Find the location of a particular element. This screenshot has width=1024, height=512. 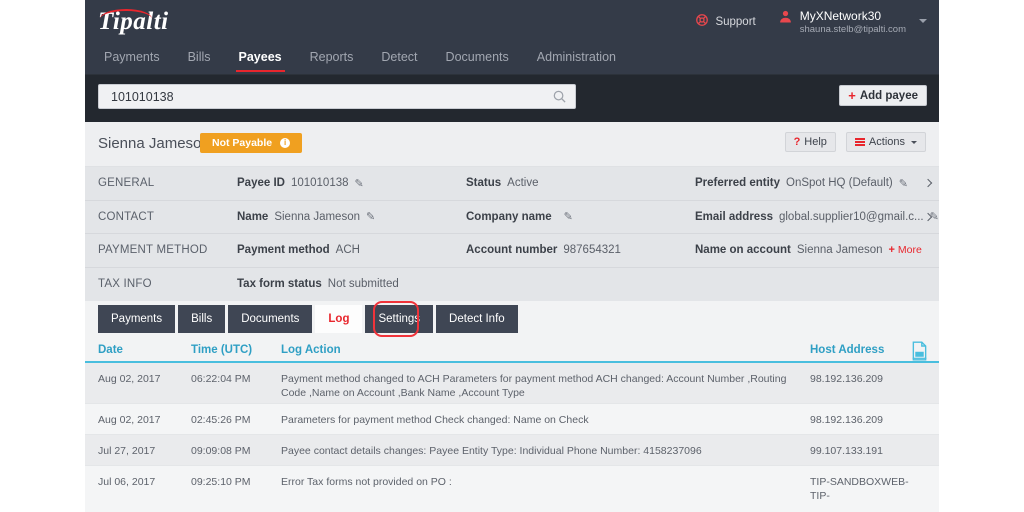

field-value: Active is located at coordinates (523, 183).